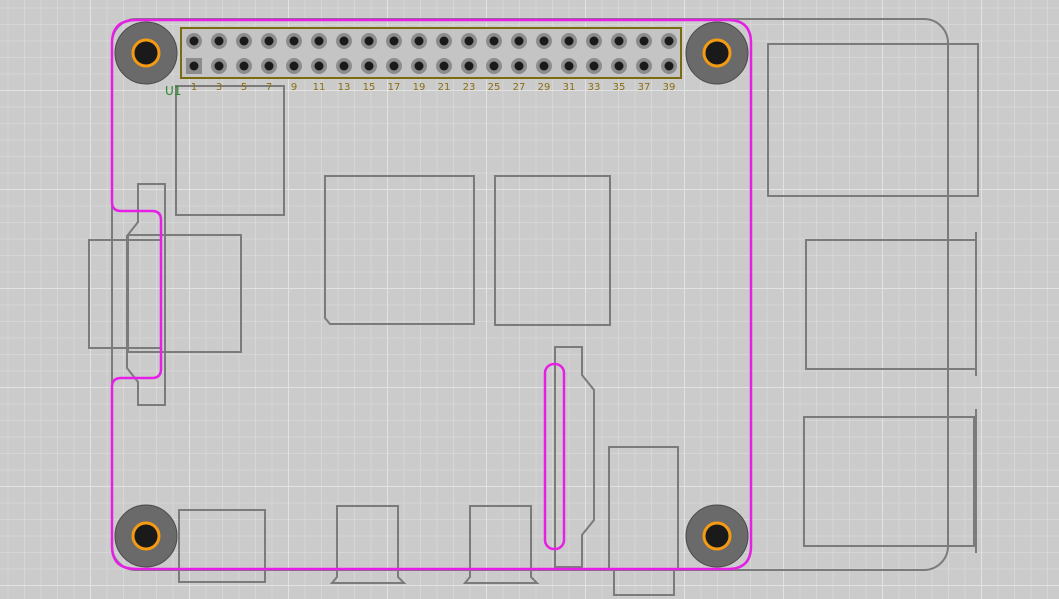 The width and height of the screenshot is (1059, 599). I want to click on power-jack-outline, so click(222, 546).